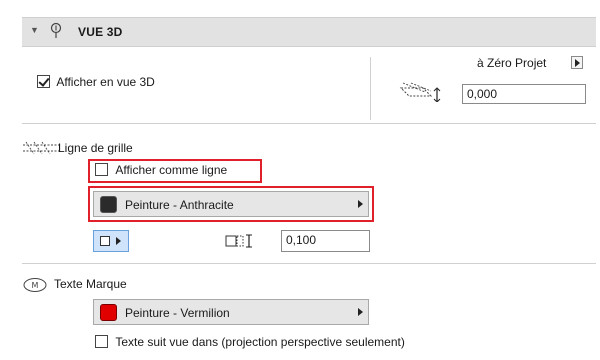 This screenshot has width=600, height=360. What do you see at coordinates (325, 241) in the screenshot?
I see `line-thickness-input: 0,100` at bounding box center [325, 241].